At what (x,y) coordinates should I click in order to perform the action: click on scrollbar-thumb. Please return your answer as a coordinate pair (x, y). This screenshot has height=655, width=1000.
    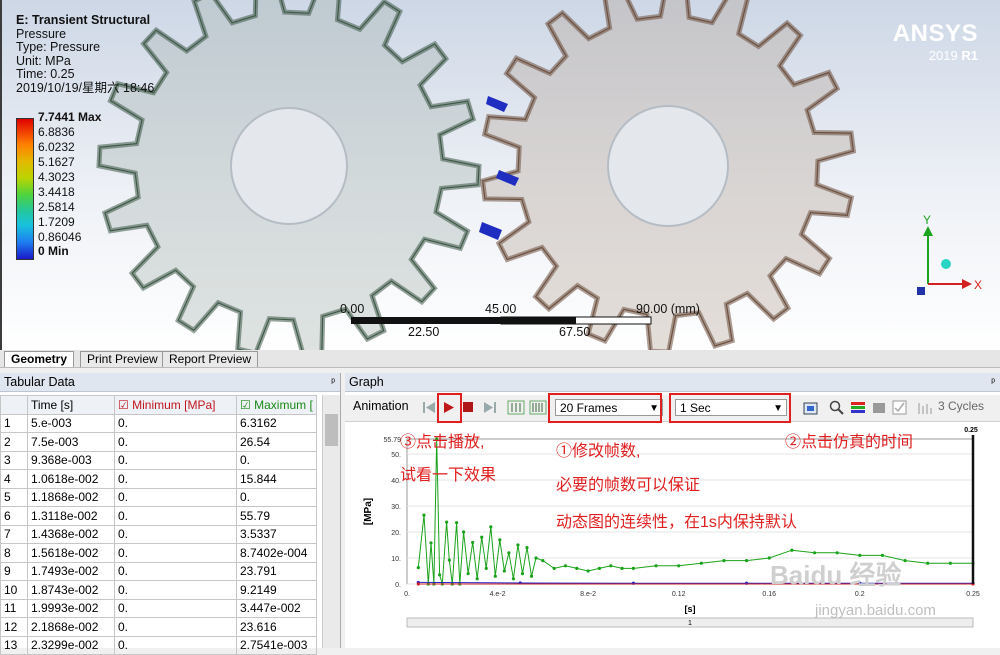
    Looking at the image, I should click on (331, 430).